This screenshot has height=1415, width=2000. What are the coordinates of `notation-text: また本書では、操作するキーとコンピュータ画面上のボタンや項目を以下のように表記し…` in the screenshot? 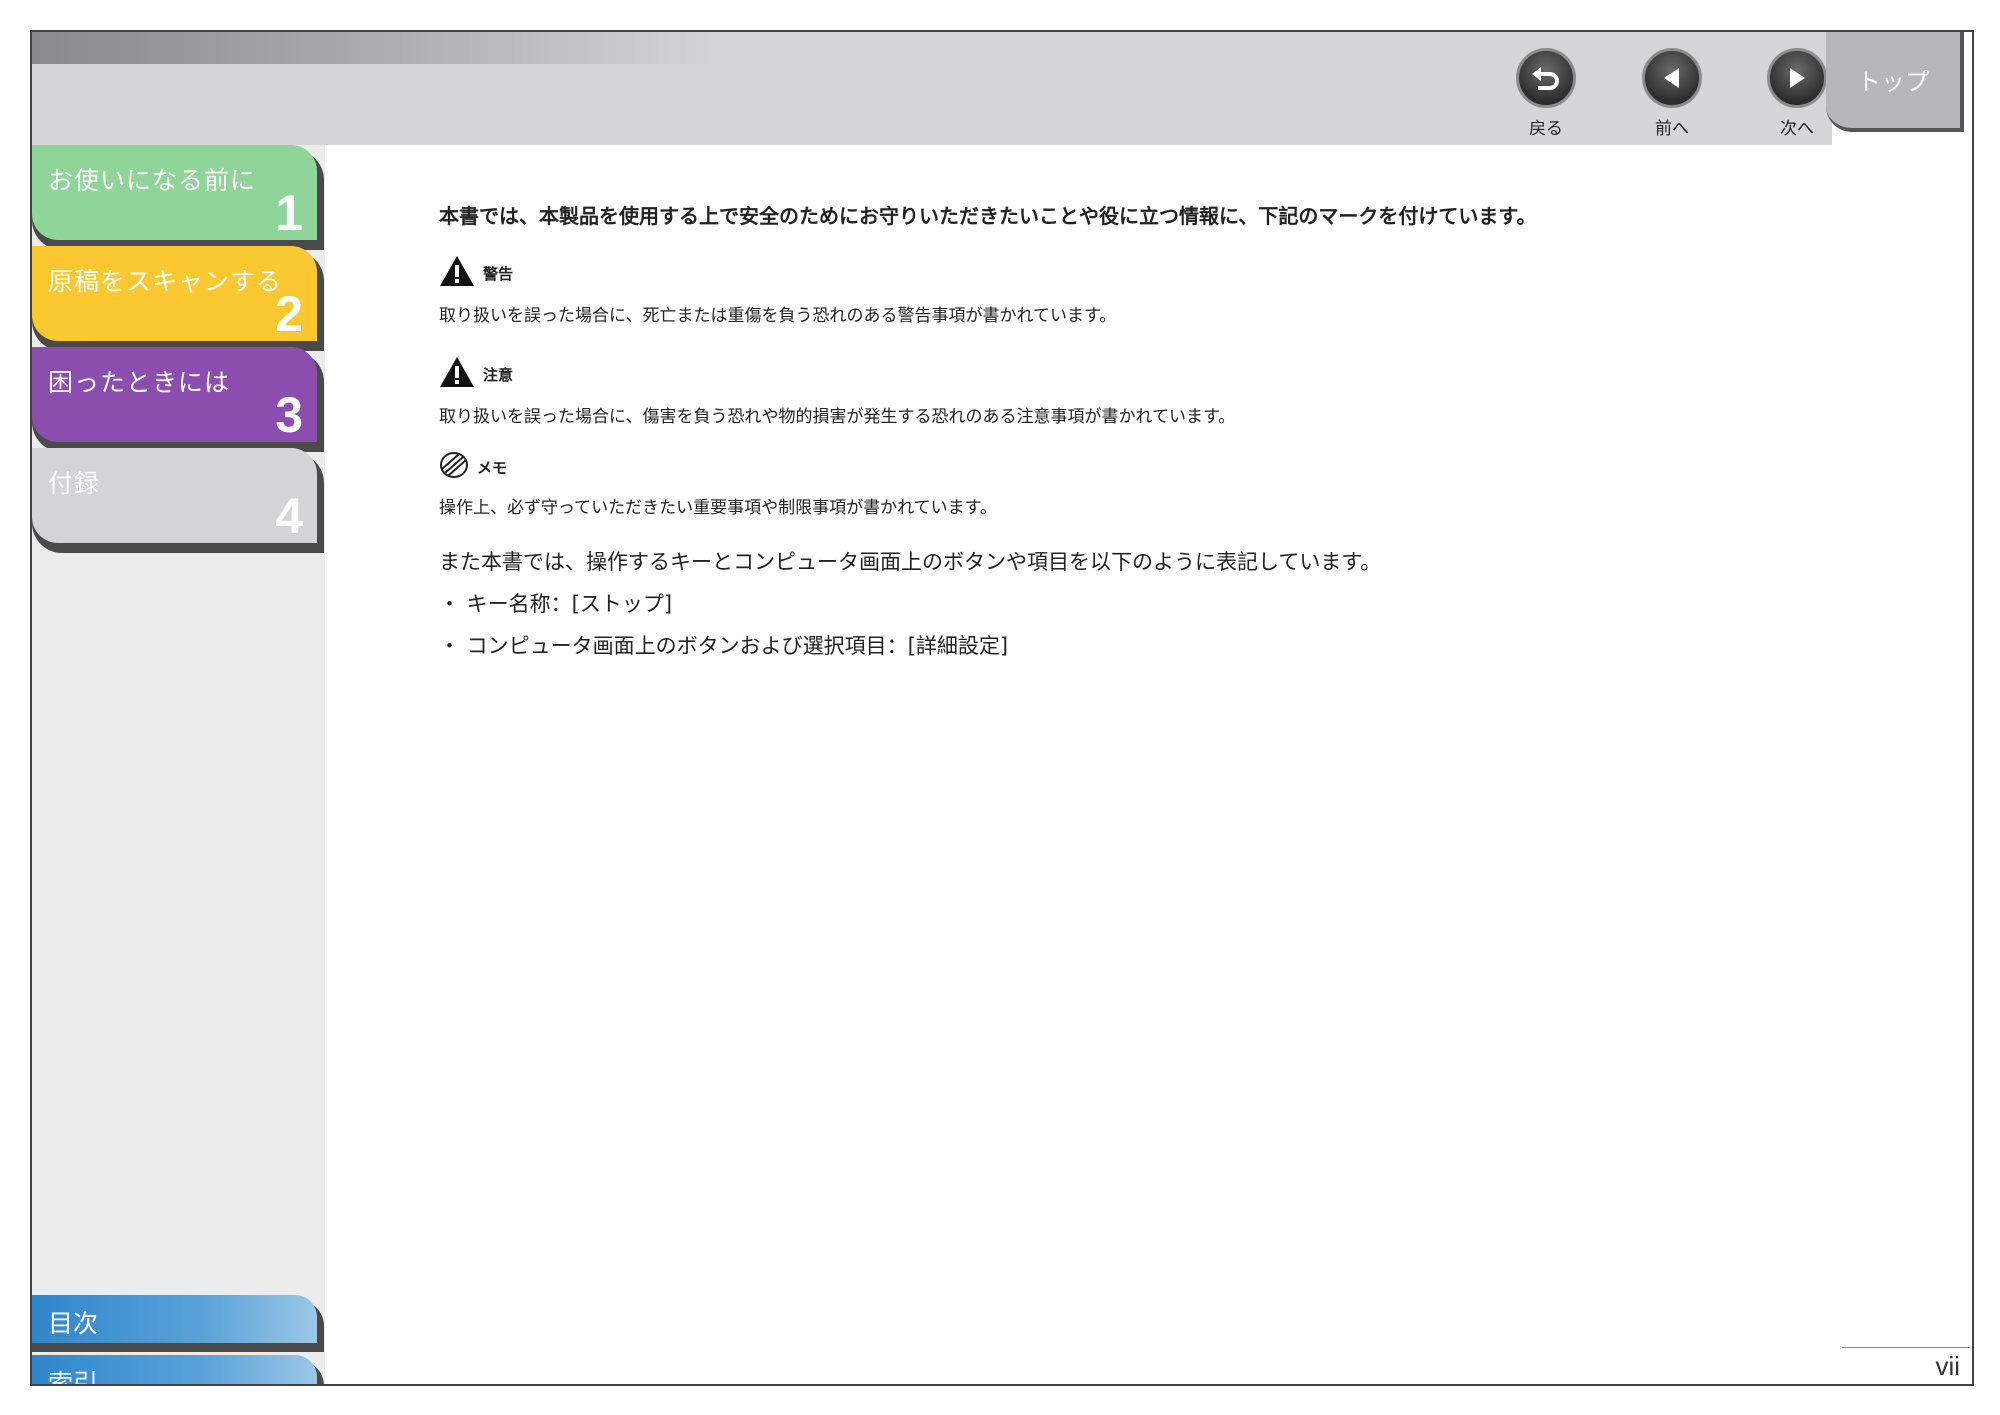 It's located at (910, 562).